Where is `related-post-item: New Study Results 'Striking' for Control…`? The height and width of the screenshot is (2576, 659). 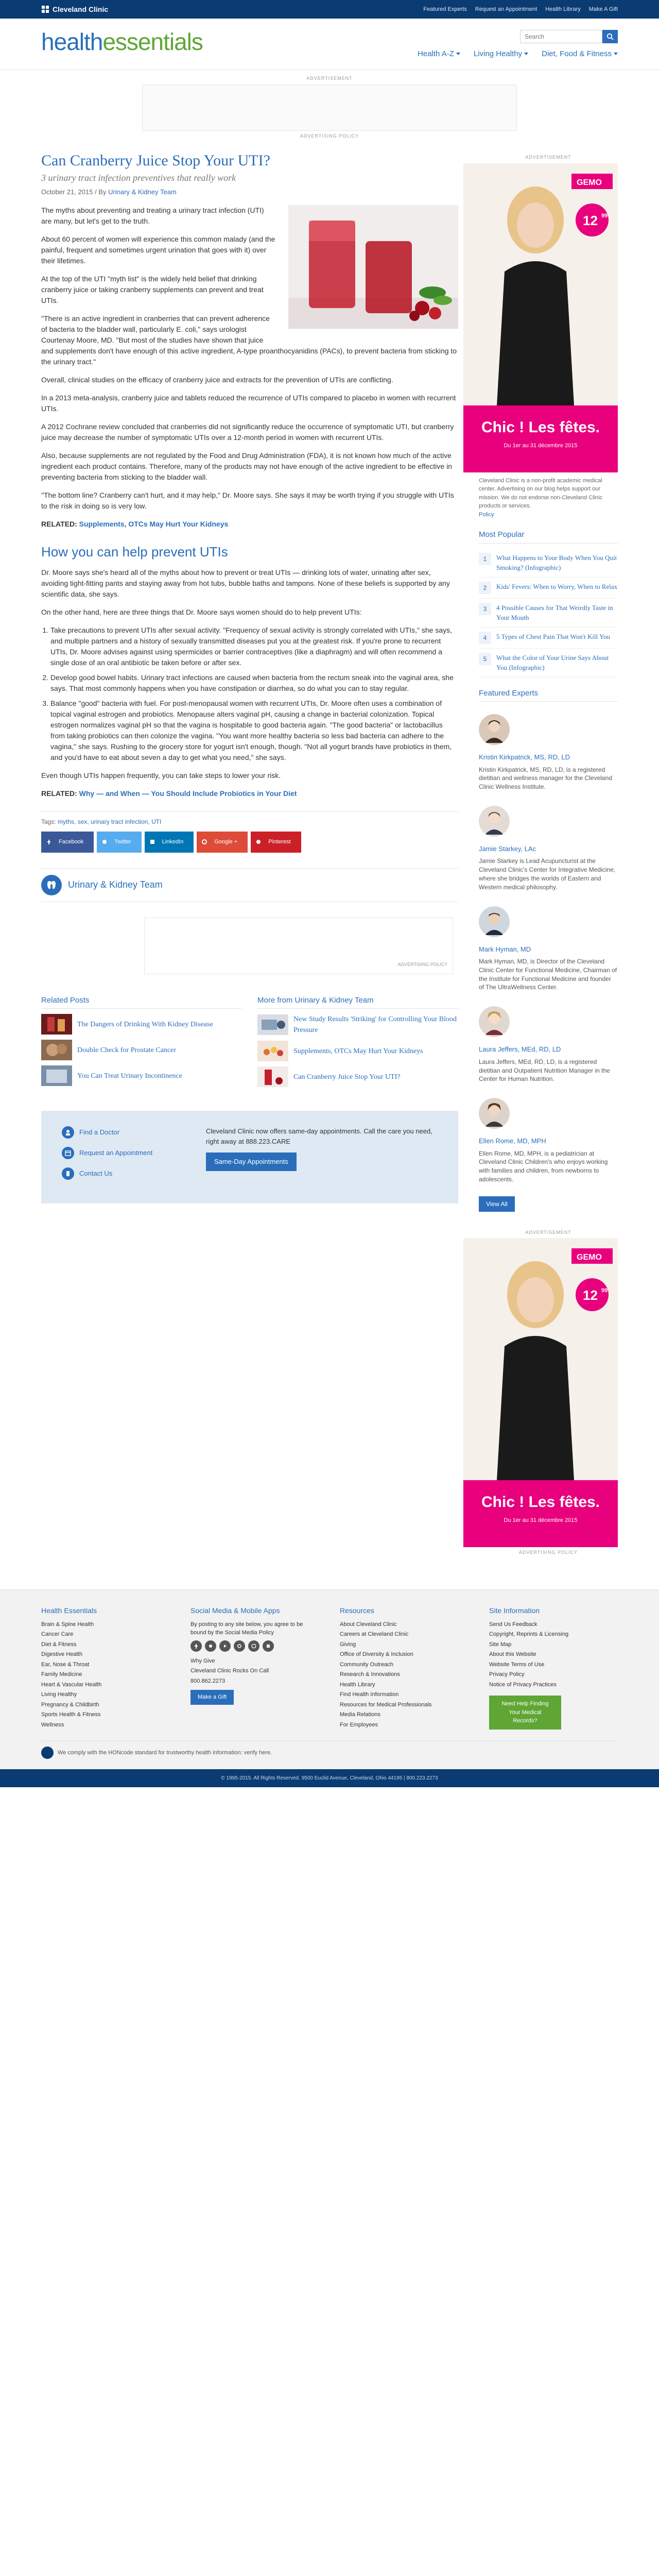
related-post-item: New Study Results 'Striking' for Control… is located at coordinates (358, 1025).